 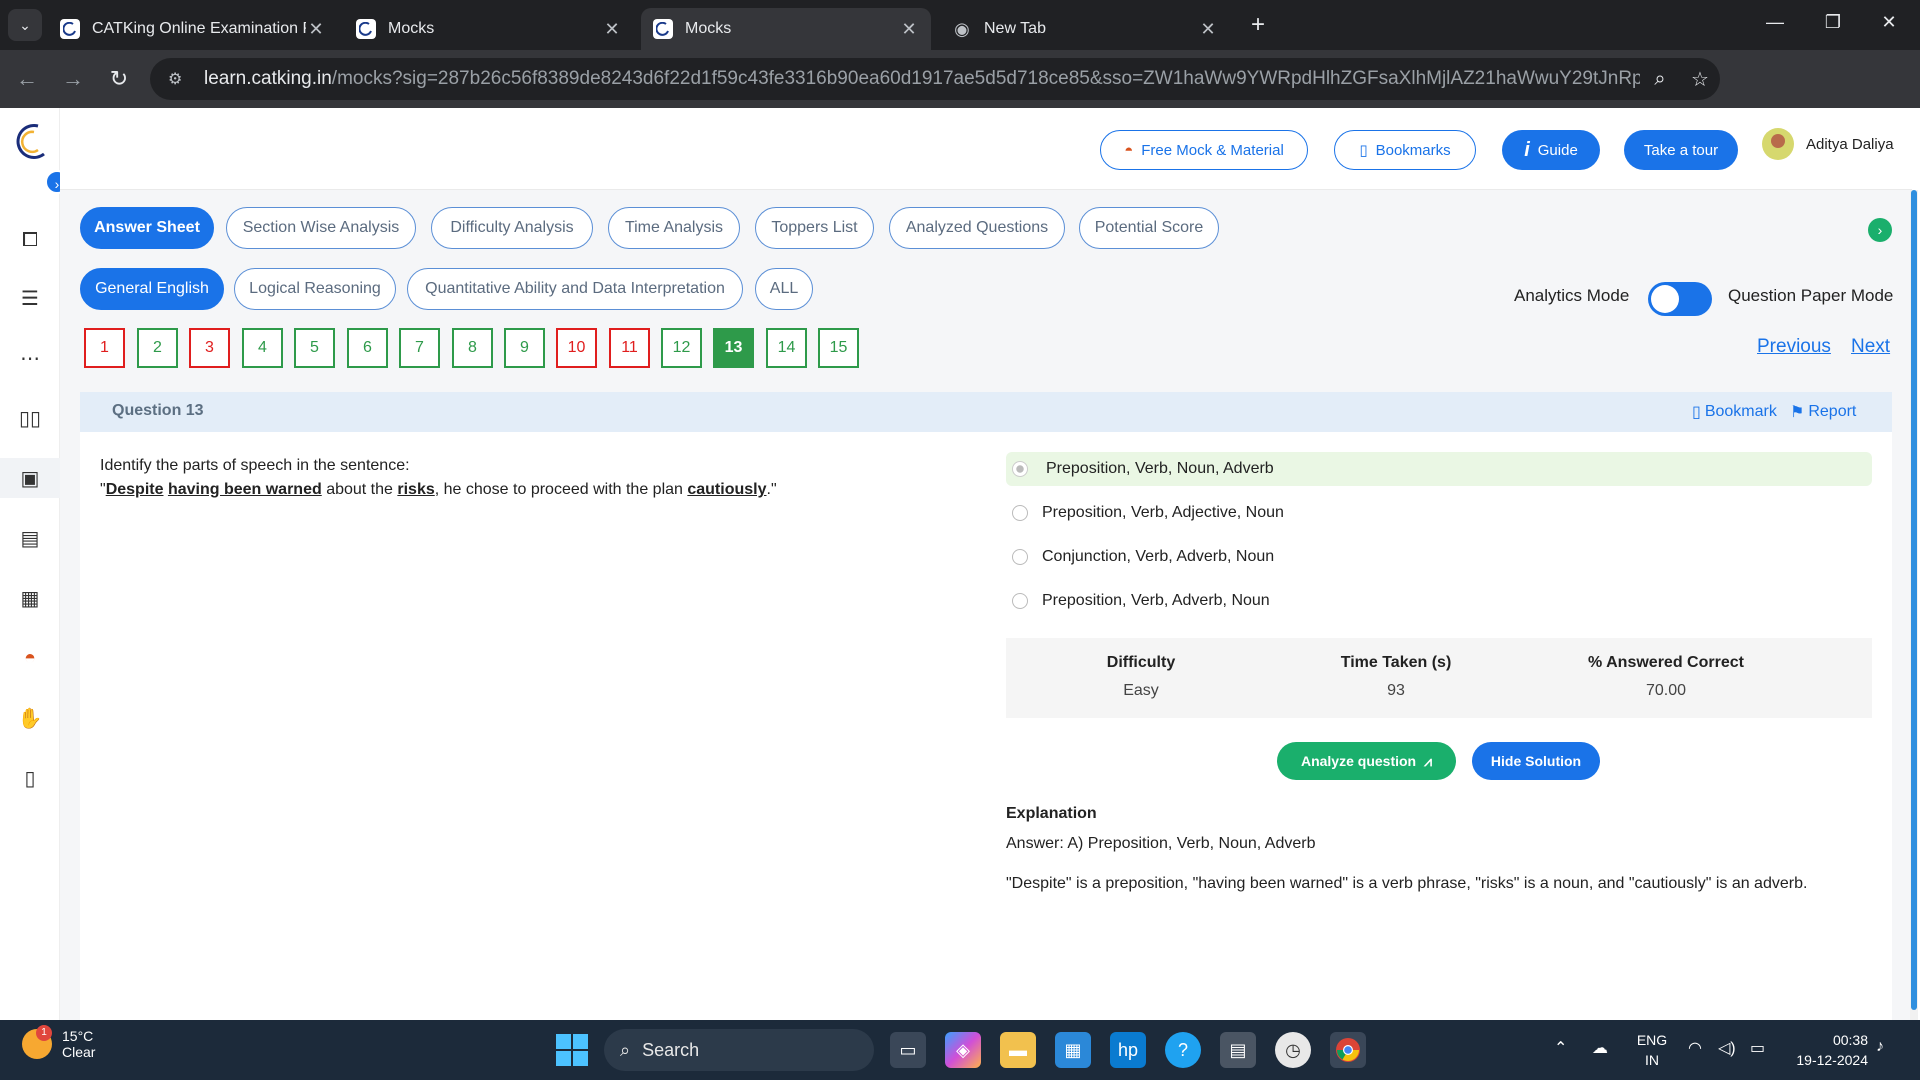 What do you see at coordinates (1700, 79) in the screenshot?
I see `bookmark-star-icon: ☆` at bounding box center [1700, 79].